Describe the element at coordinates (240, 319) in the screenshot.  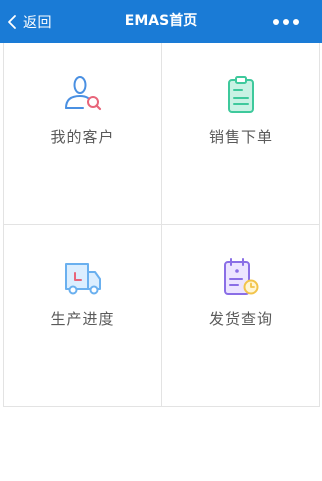
I see `menu-item-label: 发货查询` at that location.